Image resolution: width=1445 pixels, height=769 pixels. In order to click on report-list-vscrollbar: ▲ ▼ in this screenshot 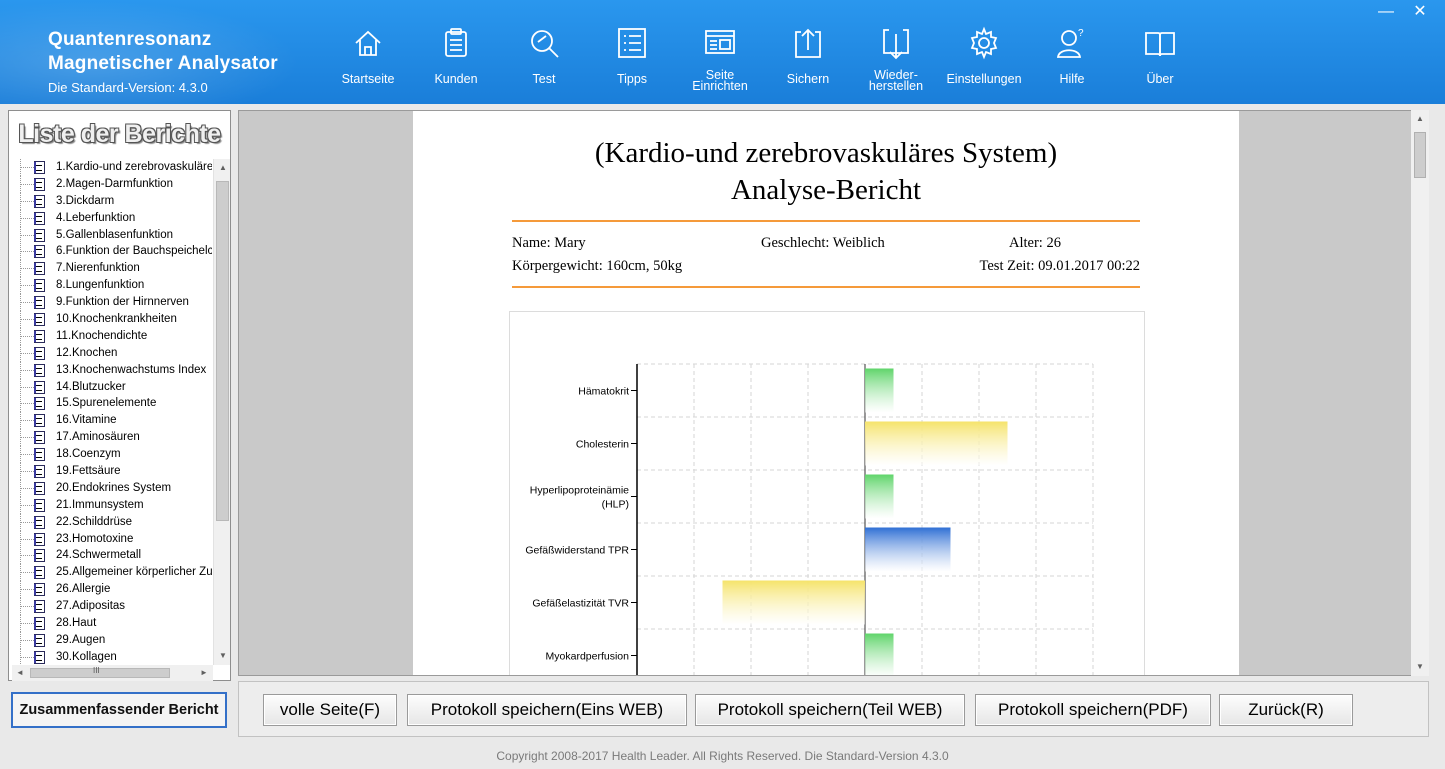, I will do `click(221, 412)`.